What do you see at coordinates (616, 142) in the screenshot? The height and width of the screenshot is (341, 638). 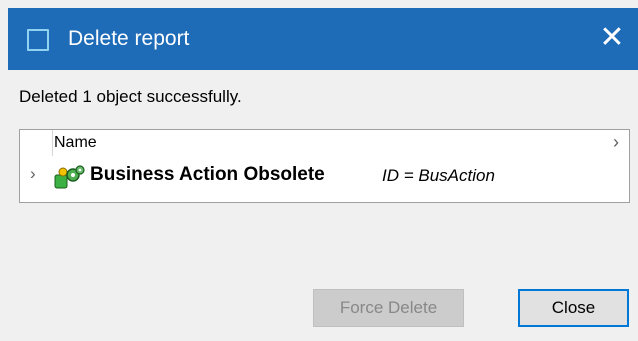 I see `column-chevron-icon: ›` at bounding box center [616, 142].